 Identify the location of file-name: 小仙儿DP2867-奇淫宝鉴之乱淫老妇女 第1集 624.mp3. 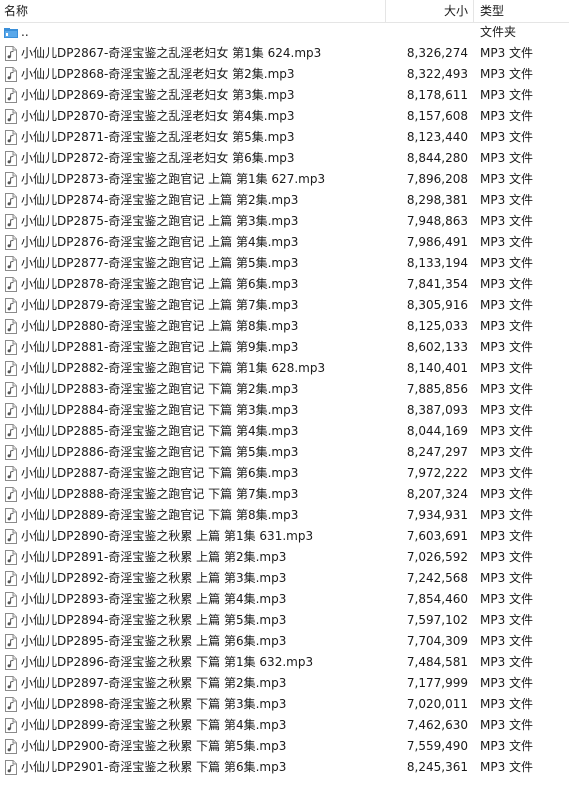
(171, 53).